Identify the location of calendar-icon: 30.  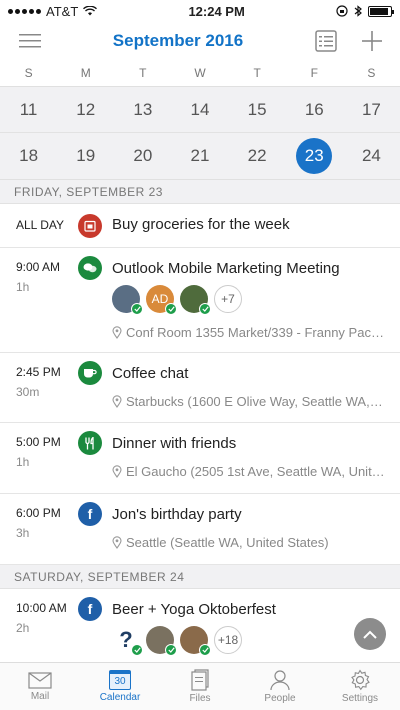
(120, 680).